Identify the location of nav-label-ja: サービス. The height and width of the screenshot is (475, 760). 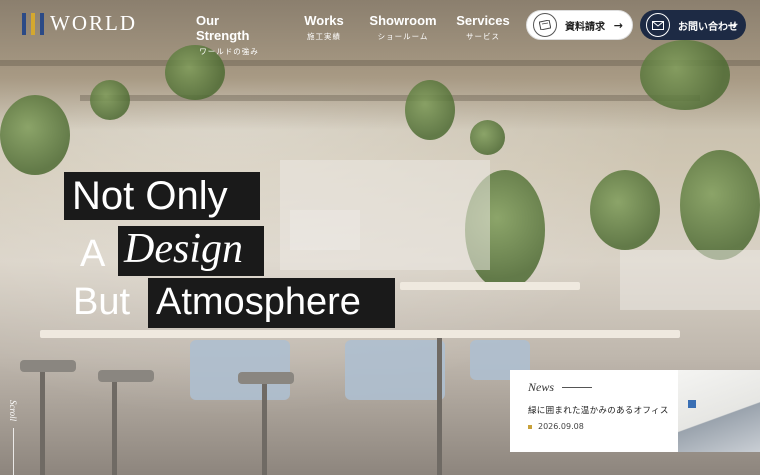
(483, 36).